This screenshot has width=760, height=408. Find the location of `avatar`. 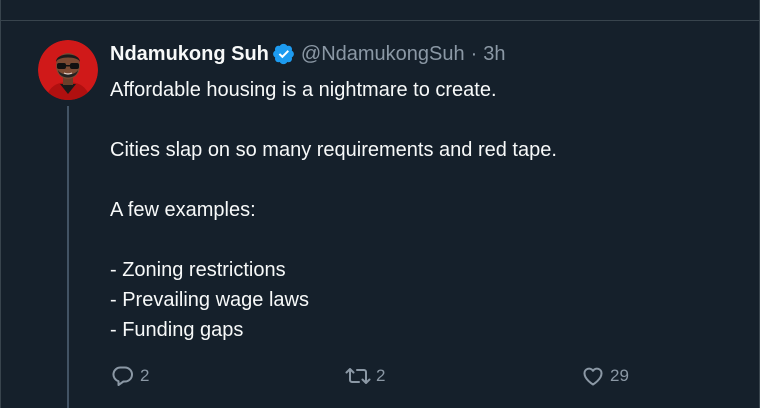

avatar is located at coordinates (68, 70).